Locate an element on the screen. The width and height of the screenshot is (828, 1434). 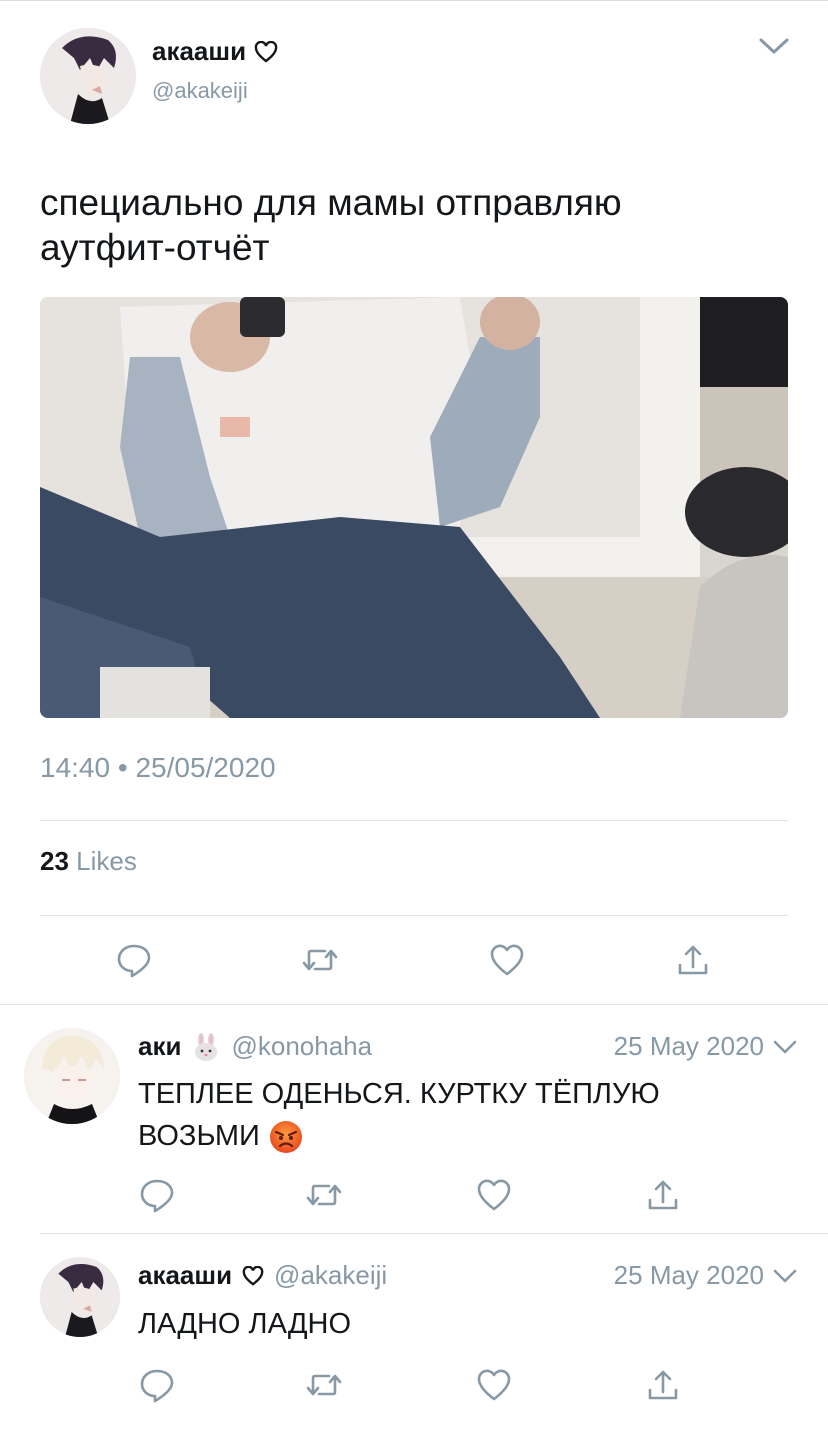
author-name-row: акааши is located at coordinates (215, 51).